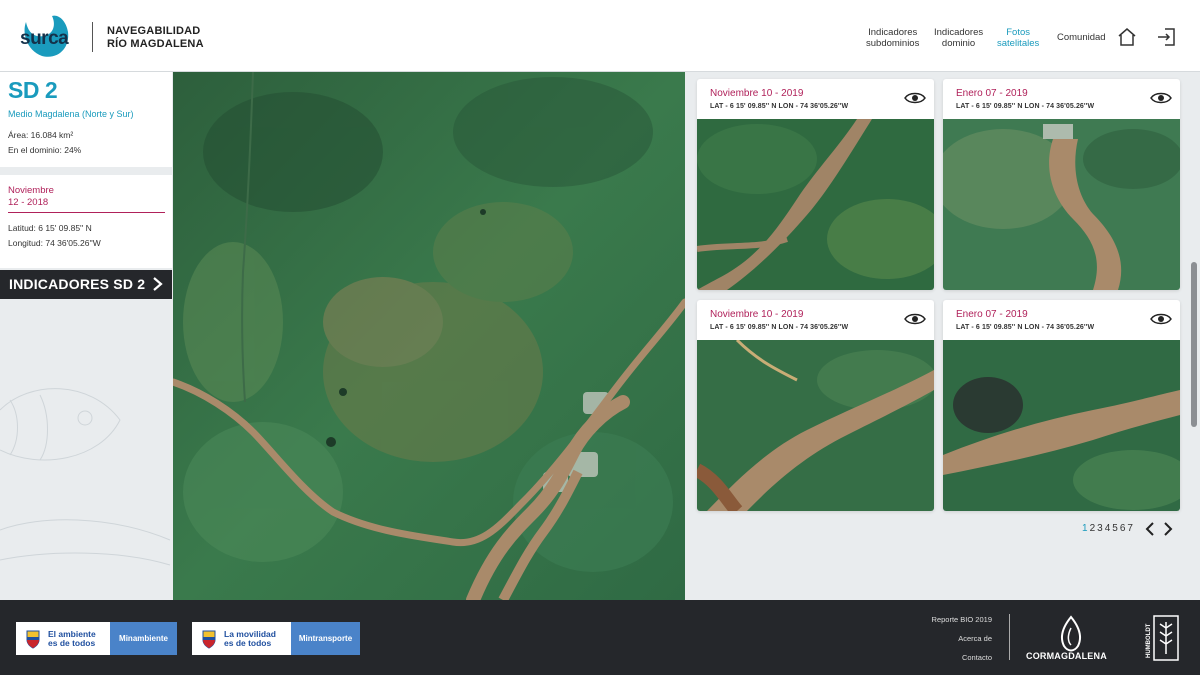 The height and width of the screenshot is (675, 1200). I want to click on brand-title: NAVEGABILIDAD RÍO MAGDALENA, so click(155, 38).